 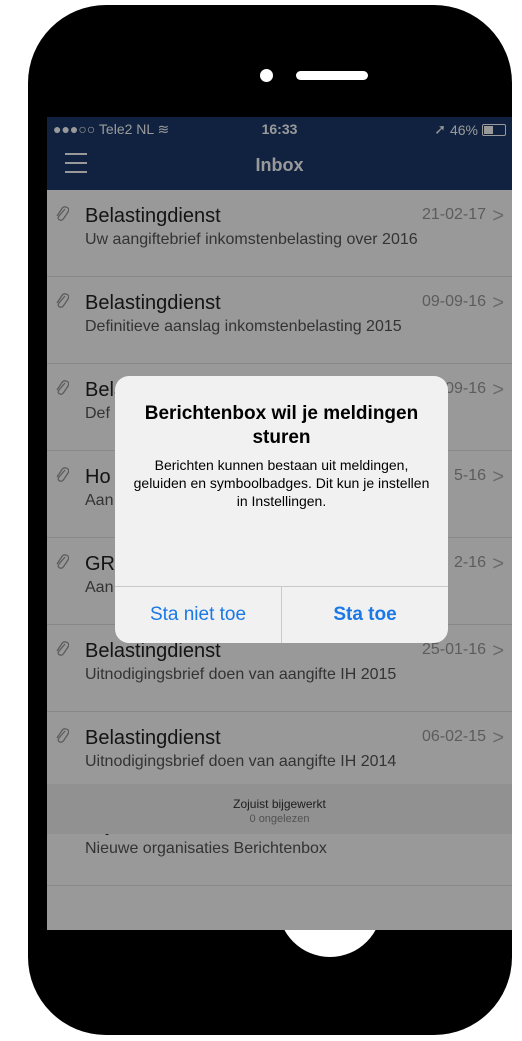 What do you see at coordinates (198, 615) in the screenshot?
I see `deny-button: Sta niet toe` at bounding box center [198, 615].